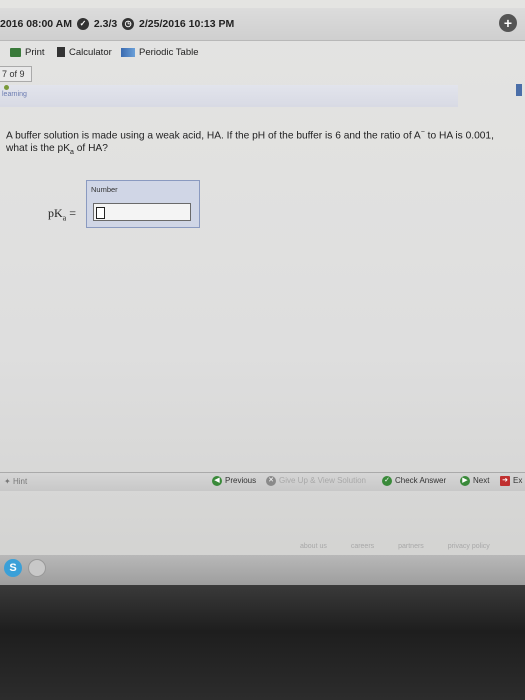  Describe the element at coordinates (411, 546) in the screenshot. I see `footer-partners: partners` at that location.